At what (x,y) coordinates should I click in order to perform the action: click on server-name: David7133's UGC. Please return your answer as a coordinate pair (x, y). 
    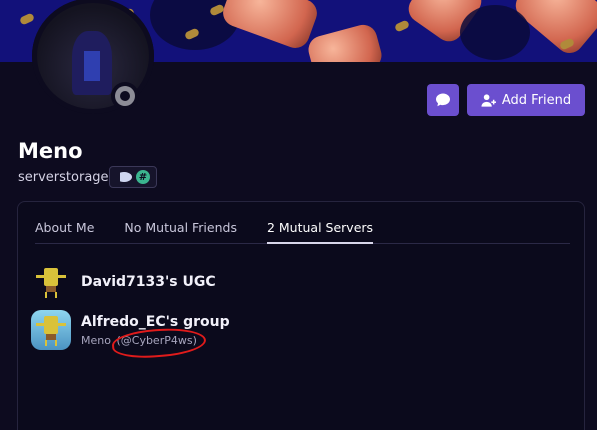
    Looking at the image, I should click on (148, 282).